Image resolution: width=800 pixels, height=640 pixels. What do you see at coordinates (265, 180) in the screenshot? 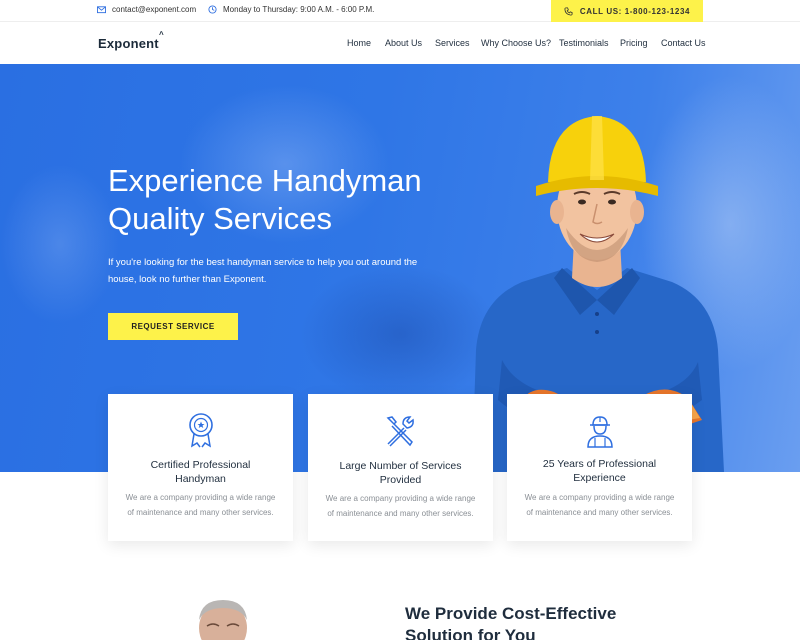
I see `hero-title-line: Experience Handyman` at bounding box center [265, 180].